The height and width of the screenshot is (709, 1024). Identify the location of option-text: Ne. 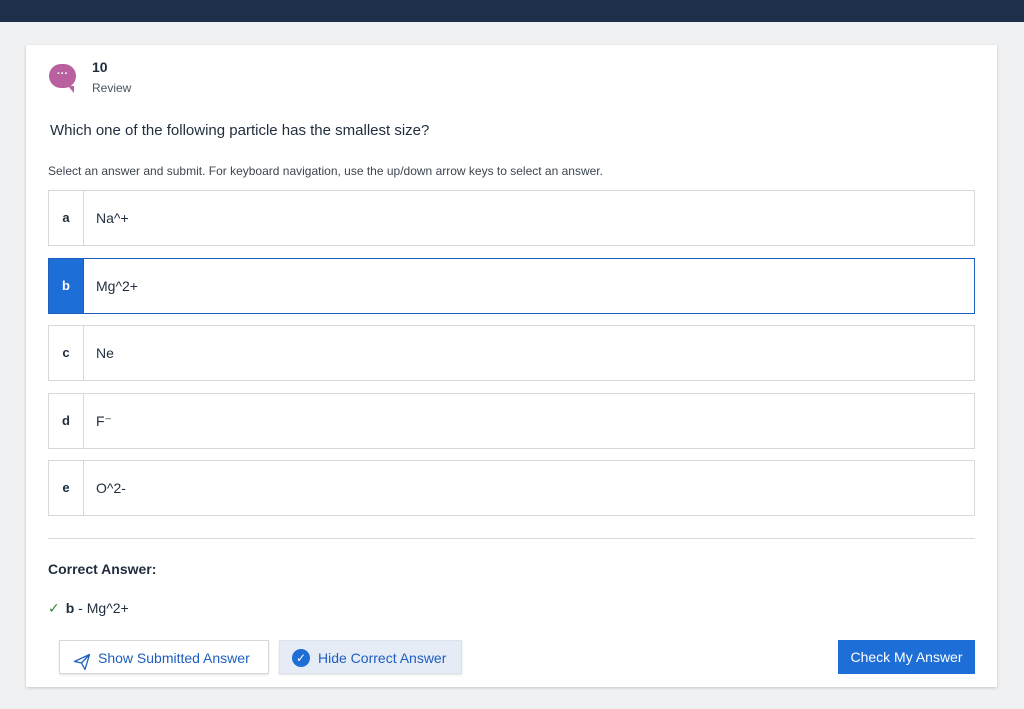
(105, 353).